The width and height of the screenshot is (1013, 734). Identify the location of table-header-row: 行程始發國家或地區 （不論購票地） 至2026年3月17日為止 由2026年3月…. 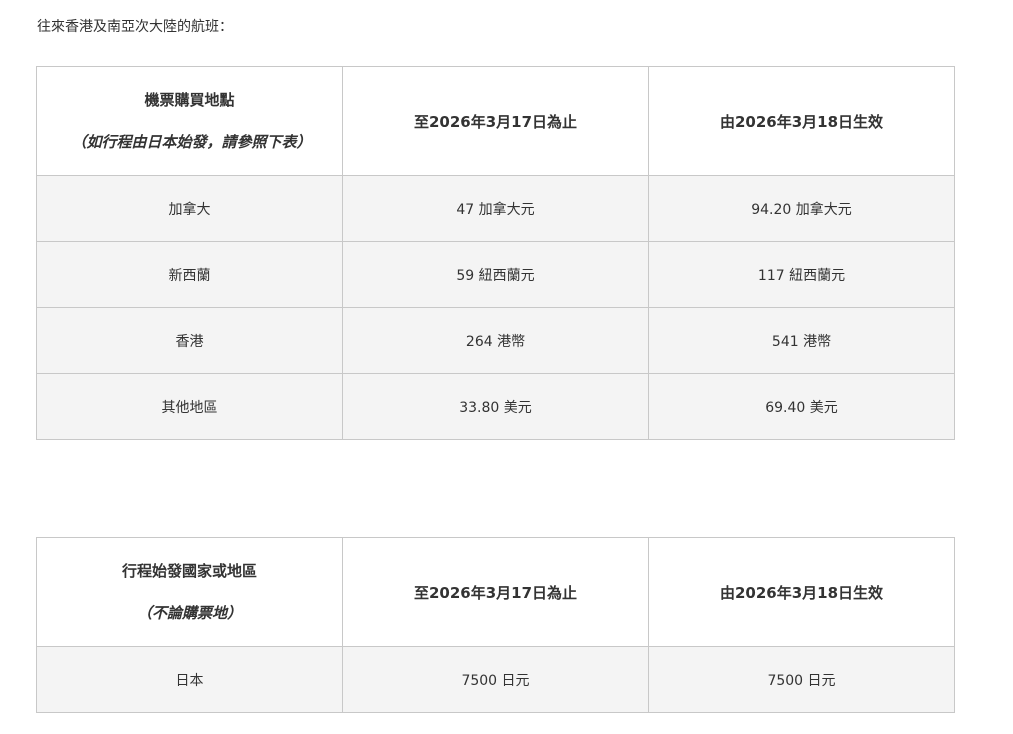
(495, 592).